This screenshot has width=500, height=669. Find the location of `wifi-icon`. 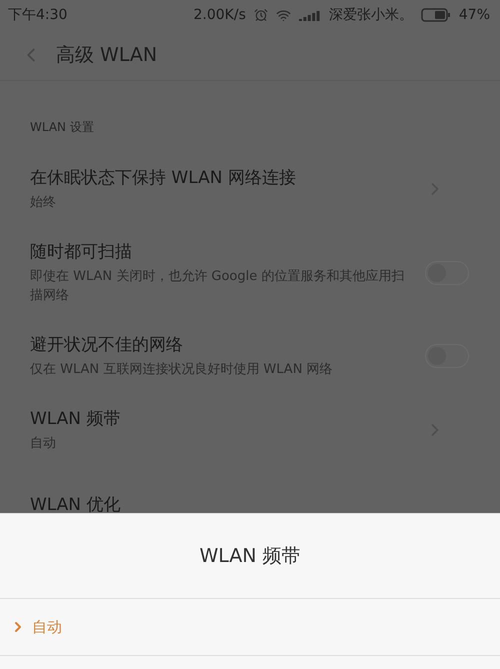

wifi-icon is located at coordinates (283, 15).